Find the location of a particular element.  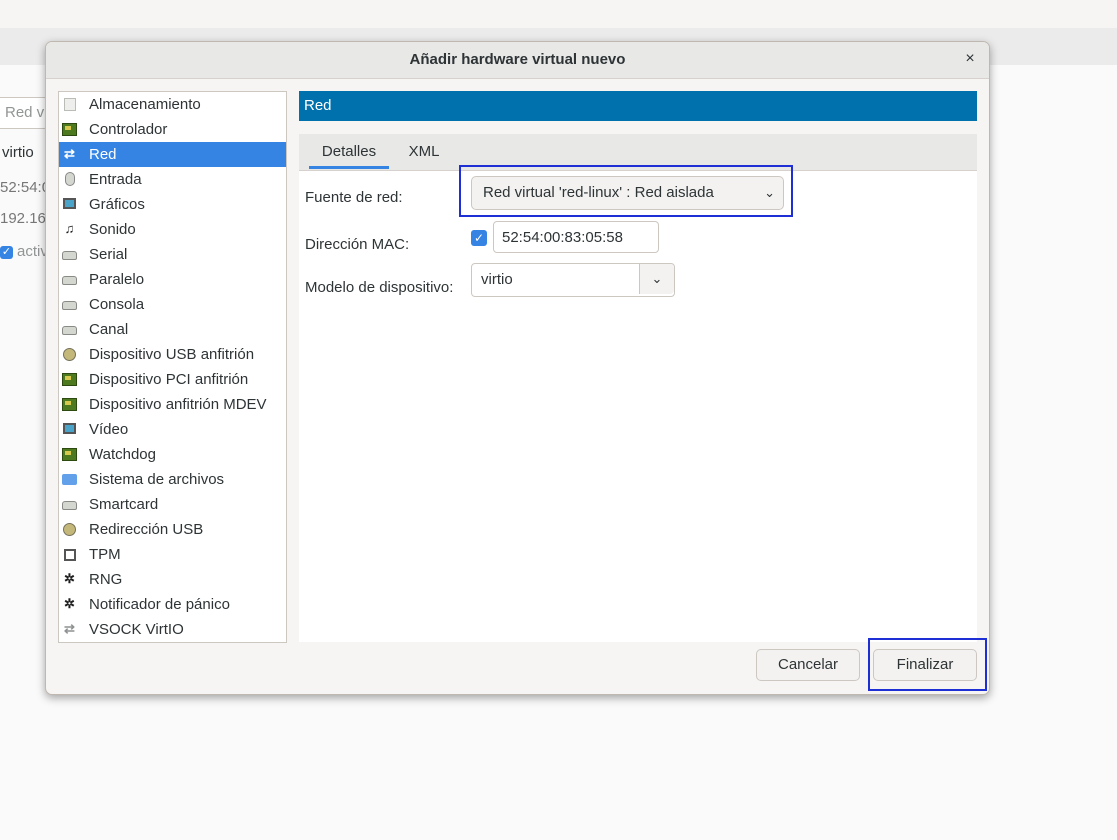

background-search-placeholder: Red v is located at coordinates (25, 112).